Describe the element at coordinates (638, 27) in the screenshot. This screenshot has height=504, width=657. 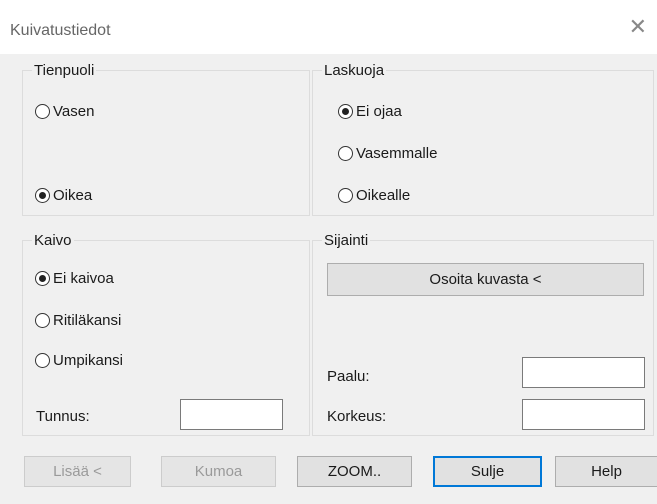
I see `close-icon: ✕` at that location.